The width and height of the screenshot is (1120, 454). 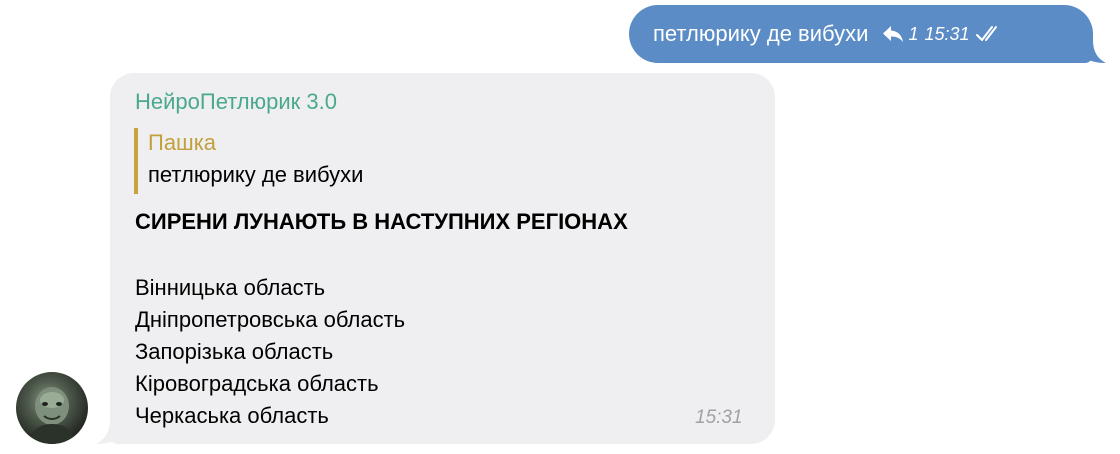 I want to click on incoming-message-time: 15:31, so click(x=719, y=417).